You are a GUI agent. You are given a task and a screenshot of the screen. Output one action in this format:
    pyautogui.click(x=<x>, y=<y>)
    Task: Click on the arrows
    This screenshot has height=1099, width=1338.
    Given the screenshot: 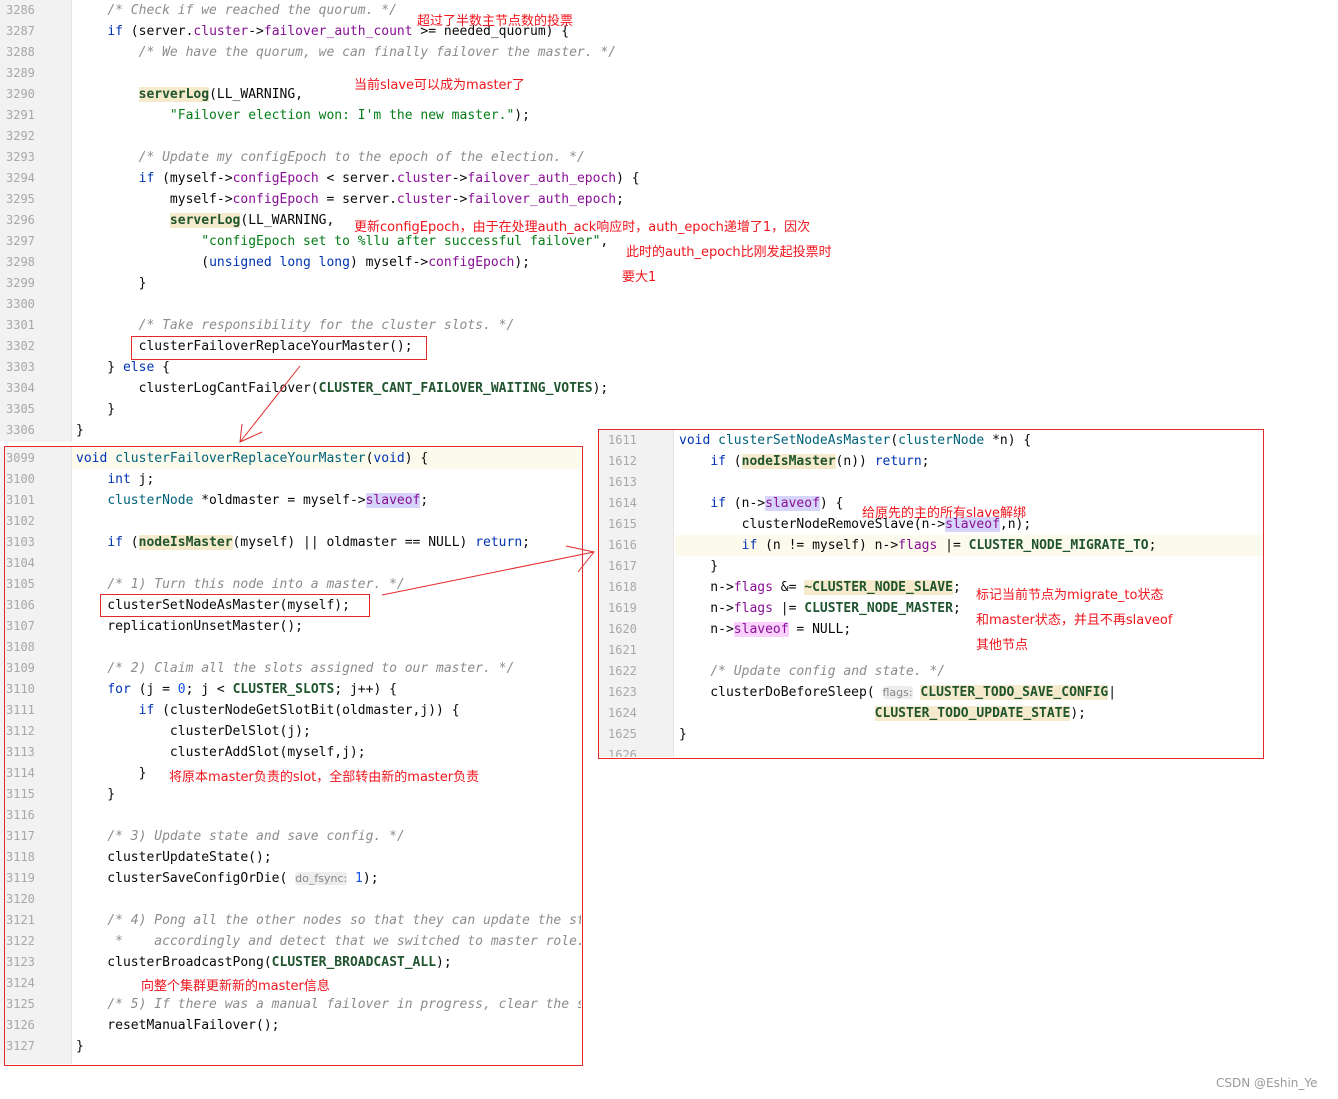 What is the action you would take?
    pyautogui.click(x=417, y=480)
    